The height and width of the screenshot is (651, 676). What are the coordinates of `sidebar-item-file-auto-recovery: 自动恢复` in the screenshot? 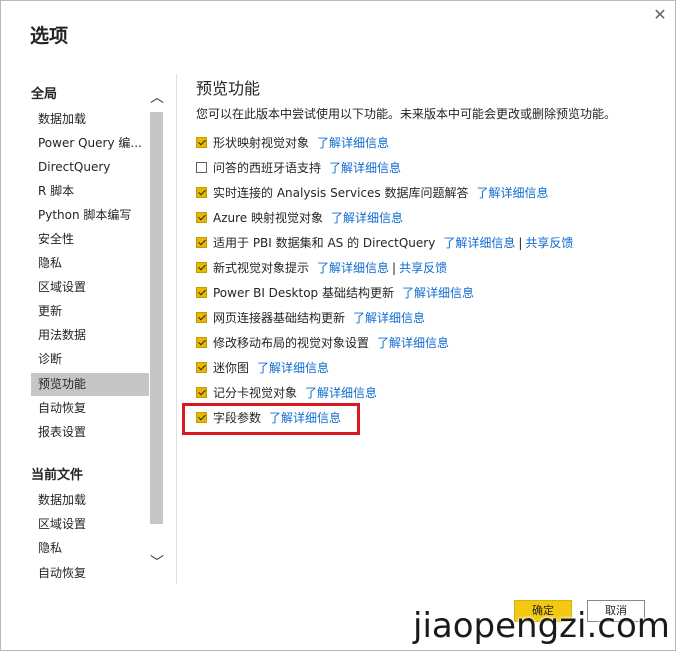 It's located at (90, 573).